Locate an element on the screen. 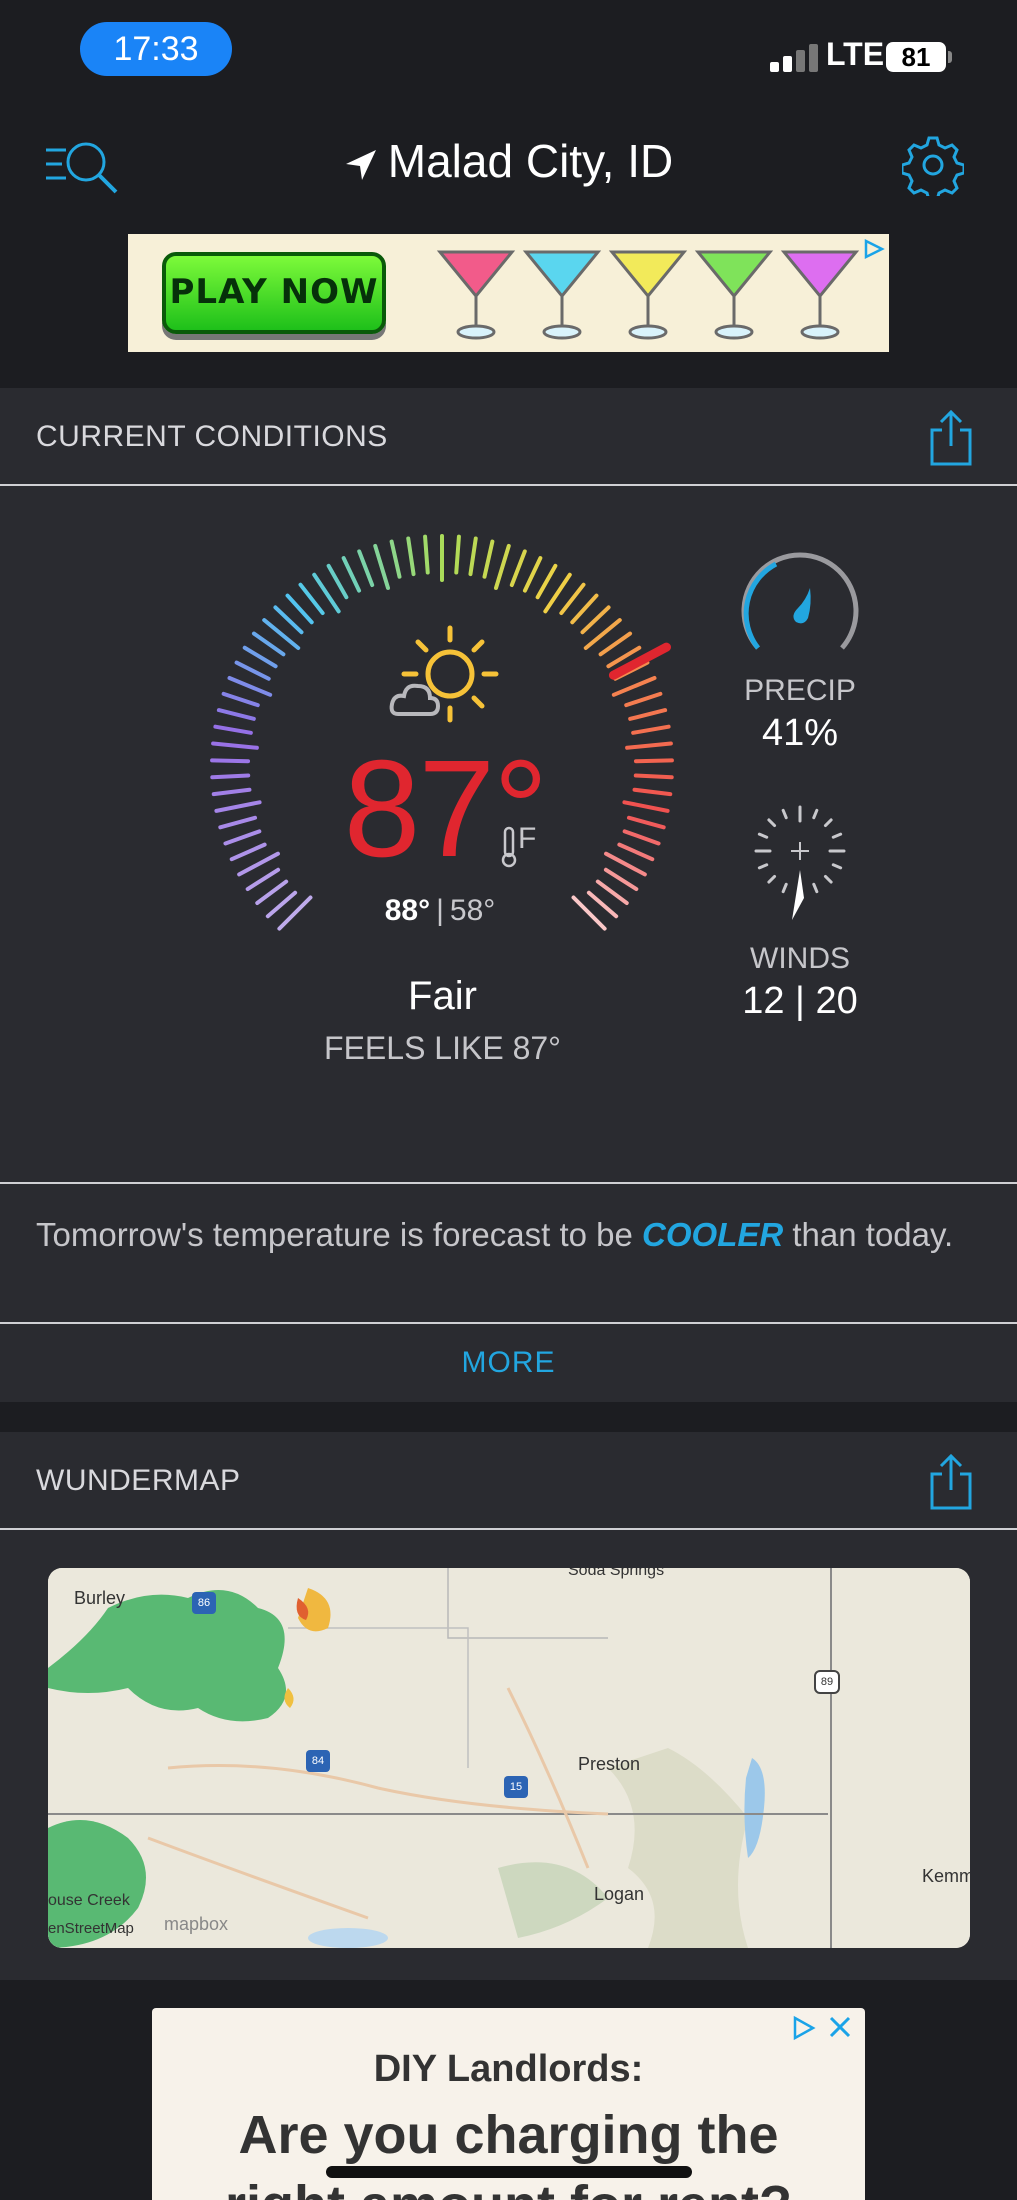  network-type: LTE is located at coordinates (855, 54).